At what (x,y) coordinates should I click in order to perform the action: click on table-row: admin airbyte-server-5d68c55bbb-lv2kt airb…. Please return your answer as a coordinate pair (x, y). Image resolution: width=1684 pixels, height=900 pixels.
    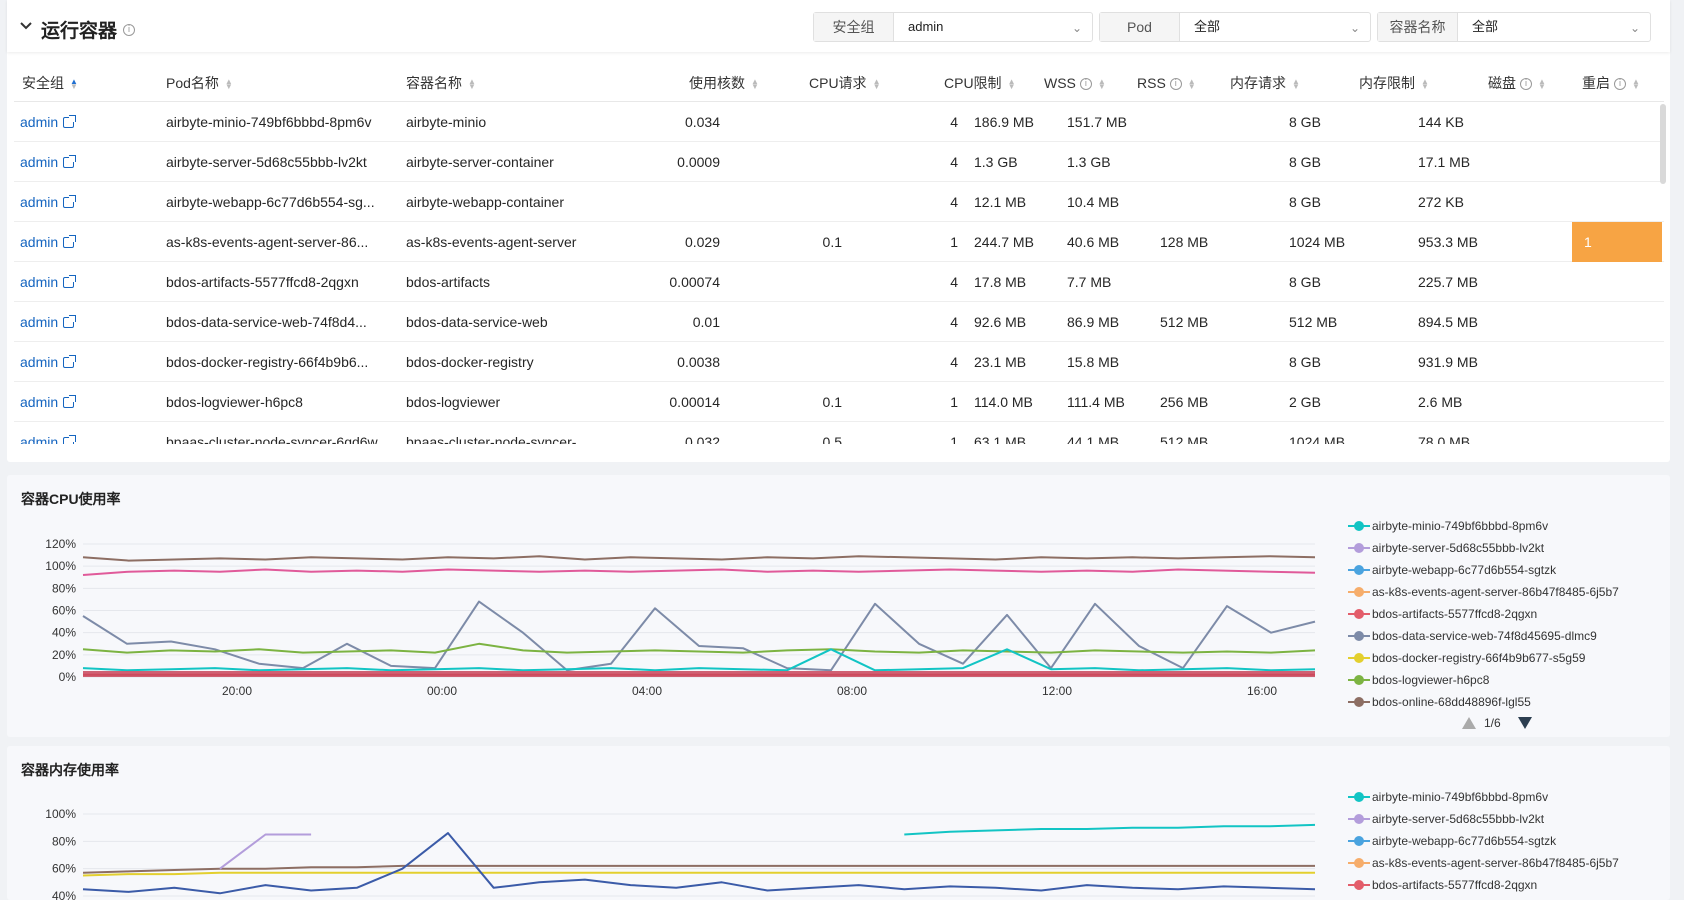
    Looking at the image, I should click on (839, 162).